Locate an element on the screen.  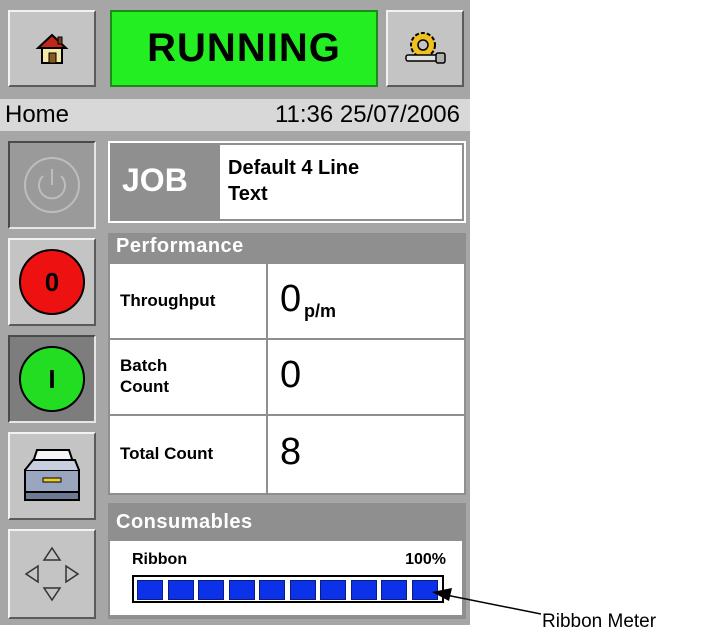
stop-button: 0 is located at coordinates (52, 282).